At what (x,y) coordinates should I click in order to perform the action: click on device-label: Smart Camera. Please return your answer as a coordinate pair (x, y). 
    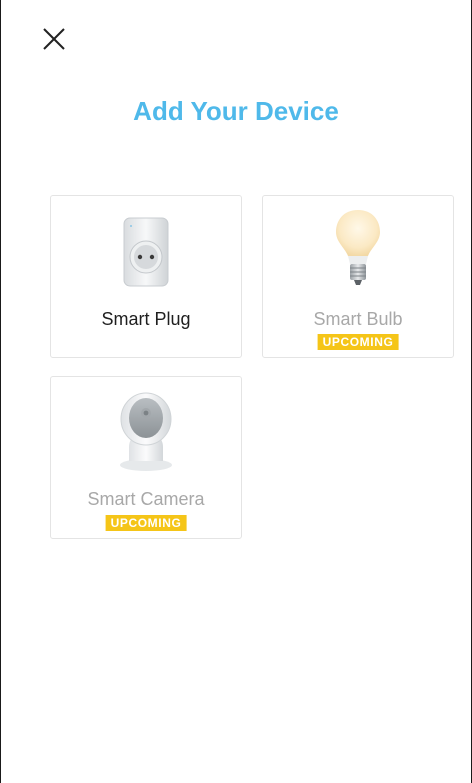
    Looking at the image, I should click on (146, 499).